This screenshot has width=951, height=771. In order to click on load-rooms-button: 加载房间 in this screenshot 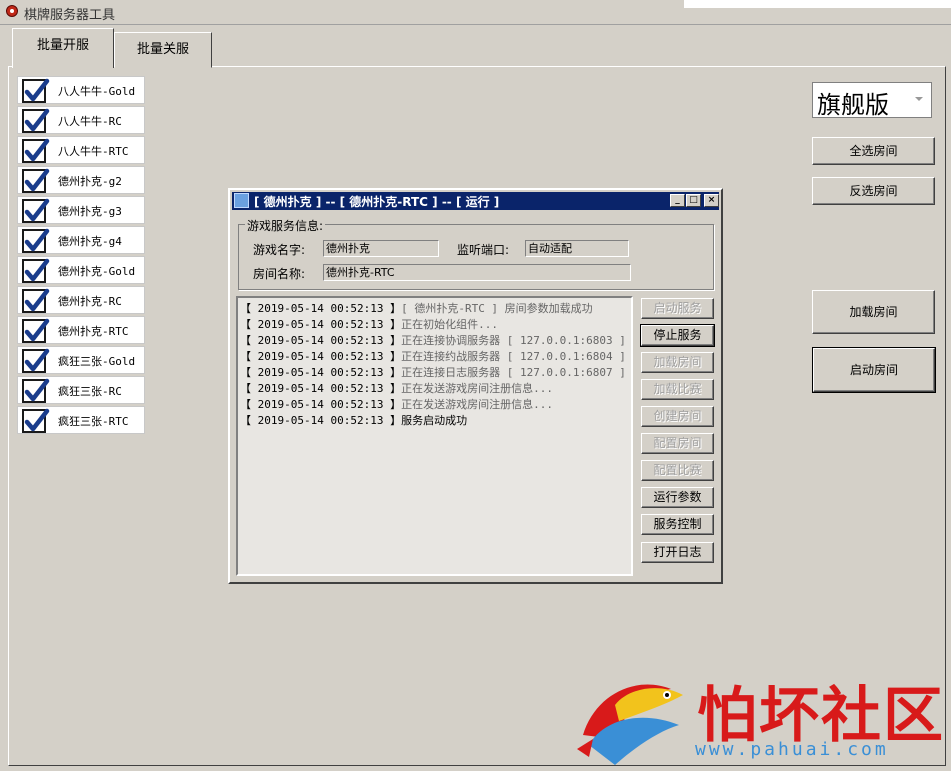, I will do `click(873, 312)`.